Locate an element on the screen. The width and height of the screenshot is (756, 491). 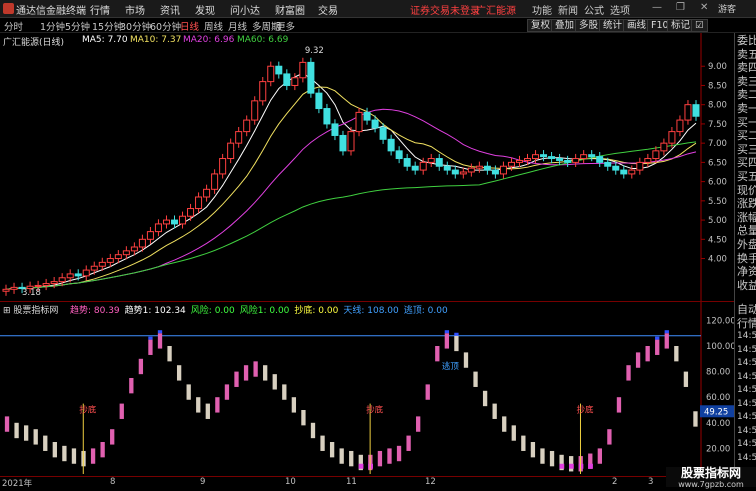
period-monthly: 月线 is located at coordinates (237, 26).